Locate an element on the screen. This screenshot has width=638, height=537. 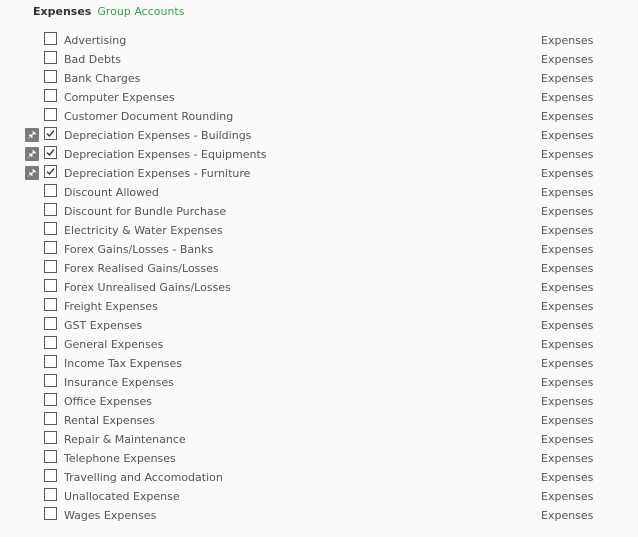
account-row: Forex Unrealised Gains/Losses Expenses is located at coordinates (319, 287).